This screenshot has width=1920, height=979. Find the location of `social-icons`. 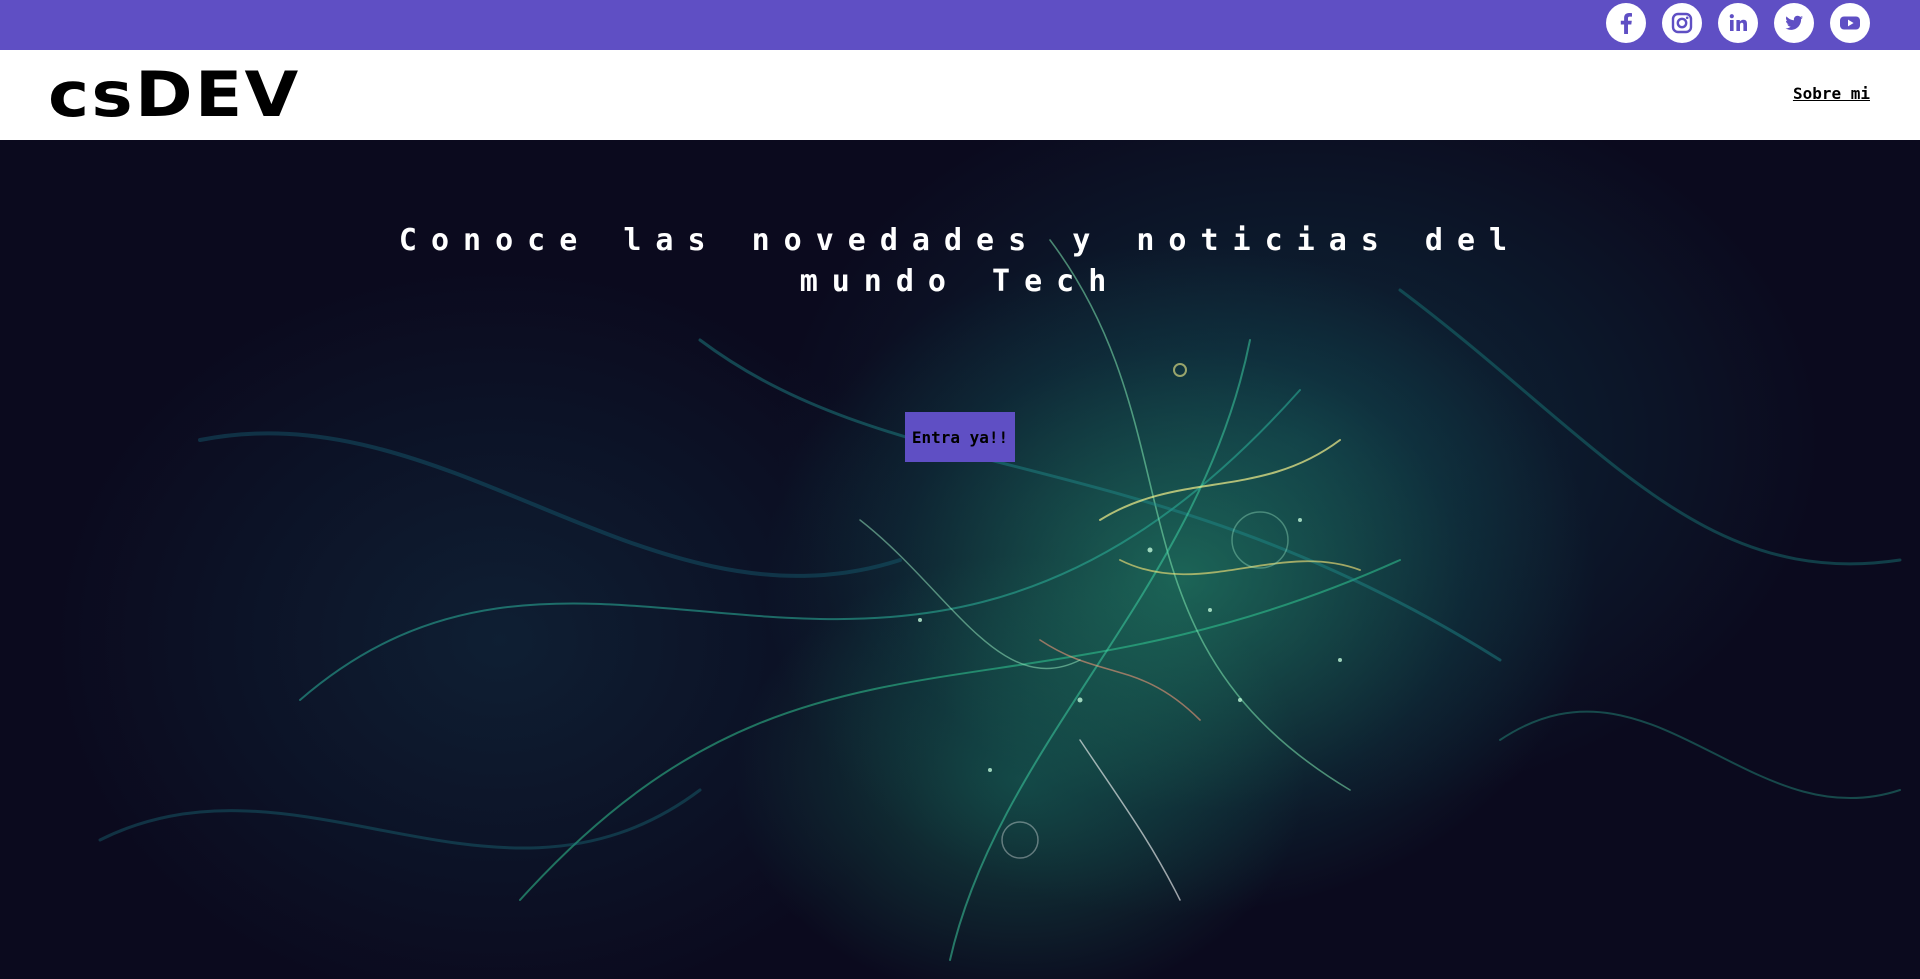

social-icons is located at coordinates (1738, 23).